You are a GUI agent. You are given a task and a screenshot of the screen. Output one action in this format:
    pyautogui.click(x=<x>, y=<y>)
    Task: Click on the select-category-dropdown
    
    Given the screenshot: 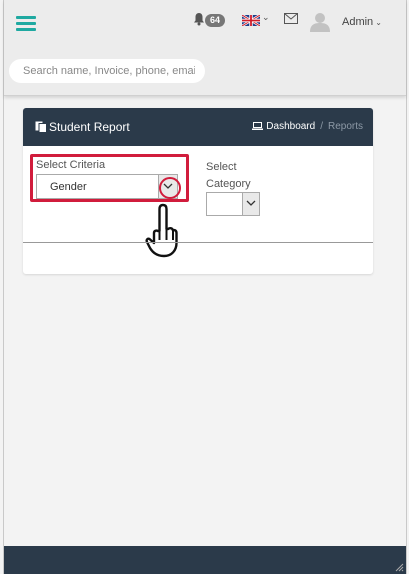 What is the action you would take?
    pyautogui.click(x=233, y=204)
    